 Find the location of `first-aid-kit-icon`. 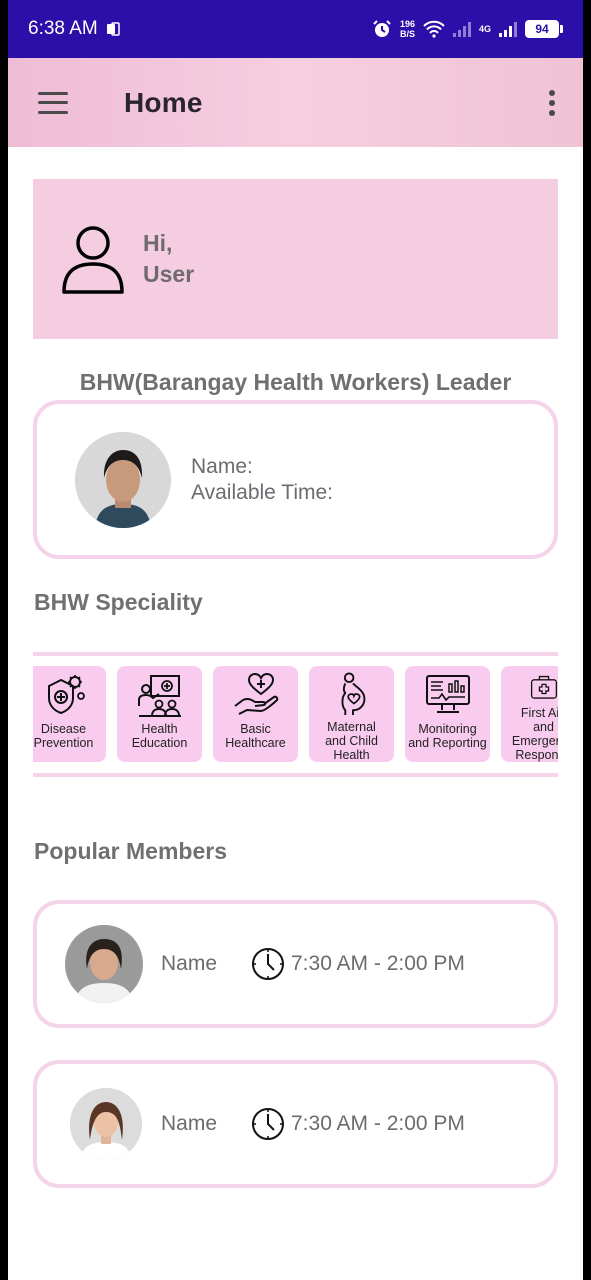

first-aid-kit-icon is located at coordinates (543, 687).